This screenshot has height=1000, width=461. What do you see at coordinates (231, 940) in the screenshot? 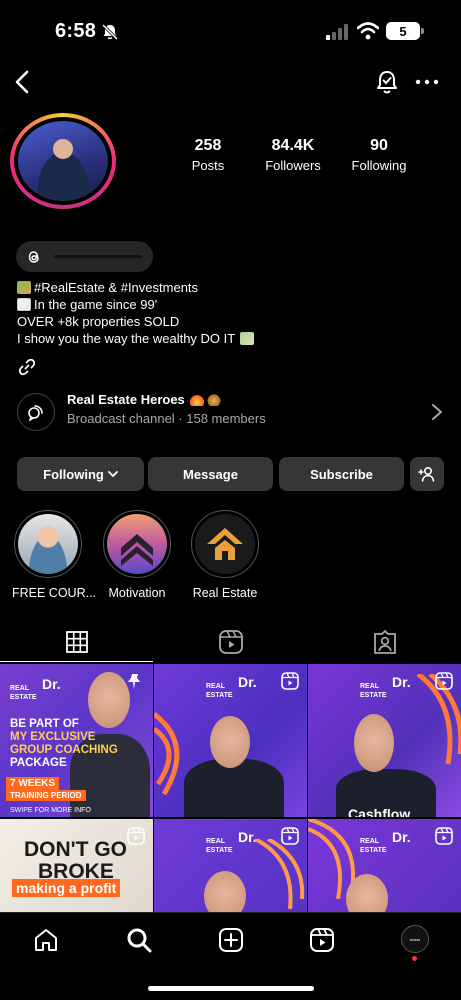
I see `new-post-icon` at bounding box center [231, 940].